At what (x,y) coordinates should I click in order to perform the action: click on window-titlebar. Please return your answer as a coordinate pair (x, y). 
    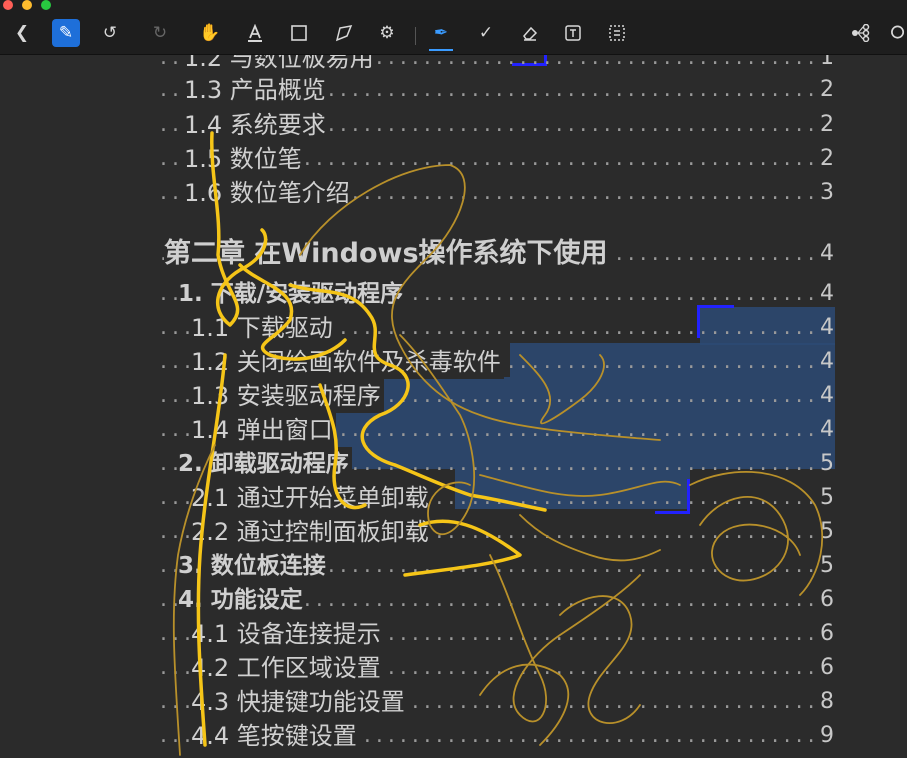
    Looking at the image, I should click on (453, 5).